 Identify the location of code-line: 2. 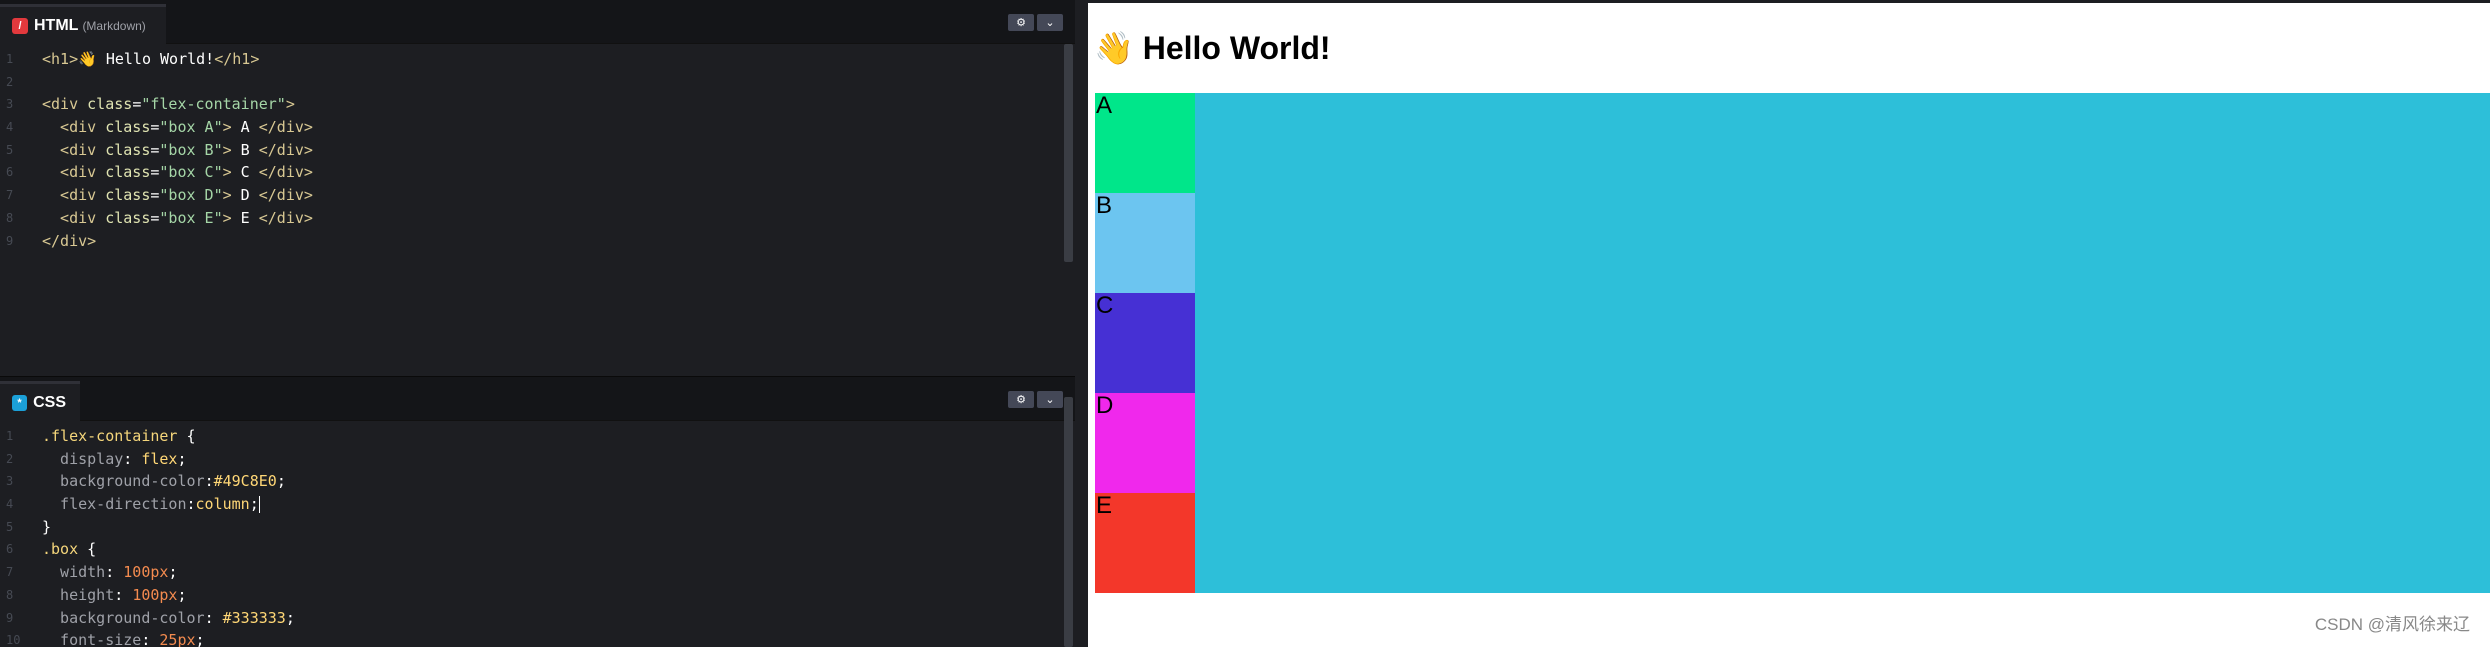
(530, 82).